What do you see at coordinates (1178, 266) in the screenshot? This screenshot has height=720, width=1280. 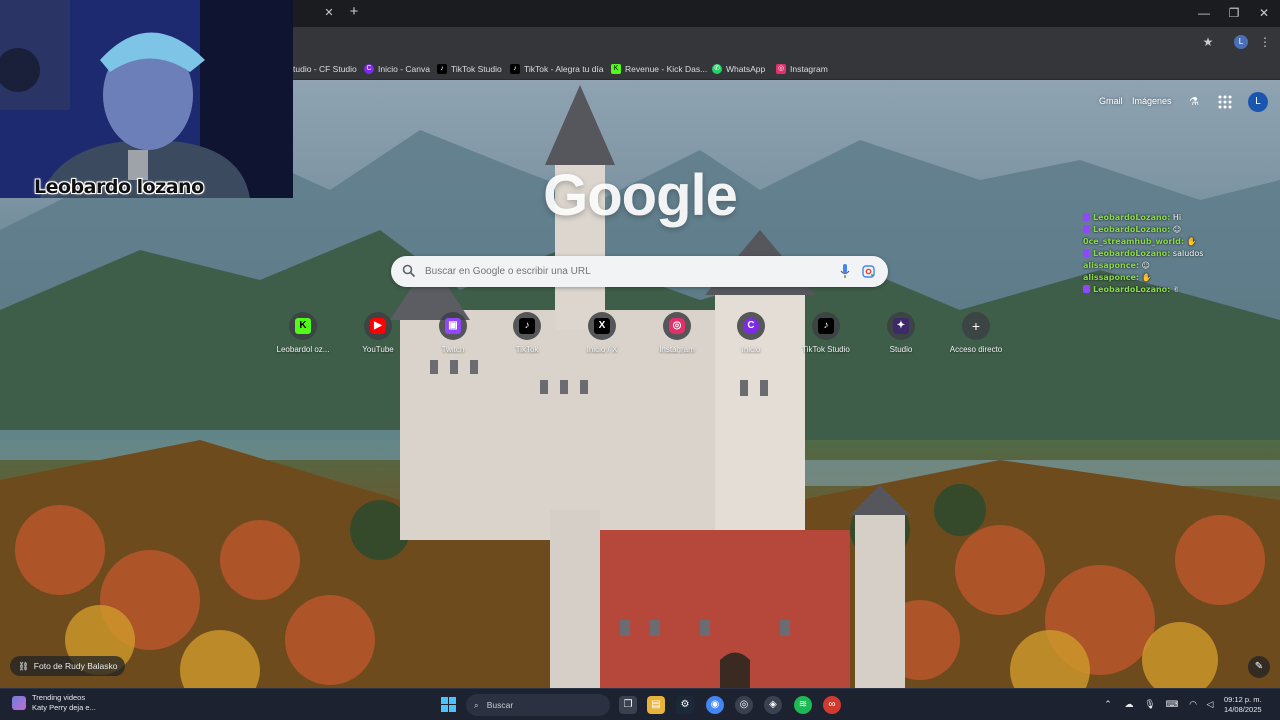 I see `chat-message: alissaponce: ☺` at bounding box center [1178, 266].